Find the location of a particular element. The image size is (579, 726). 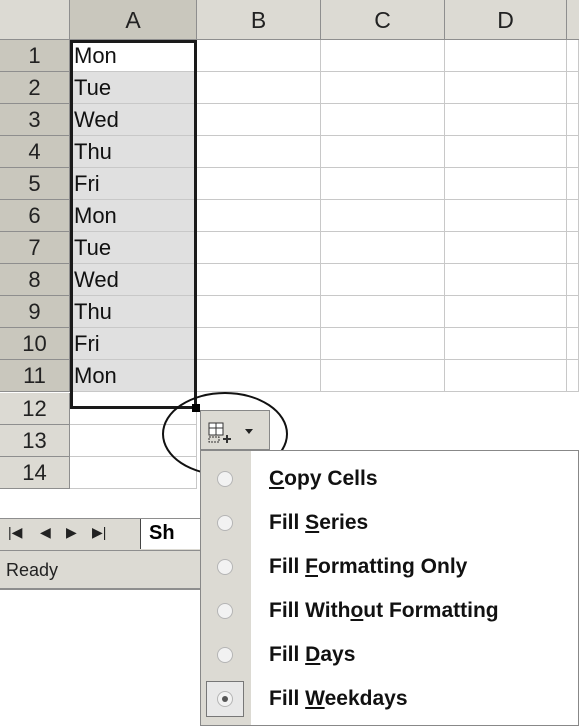

autofill-options-icon is located at coordinates (230, 432).